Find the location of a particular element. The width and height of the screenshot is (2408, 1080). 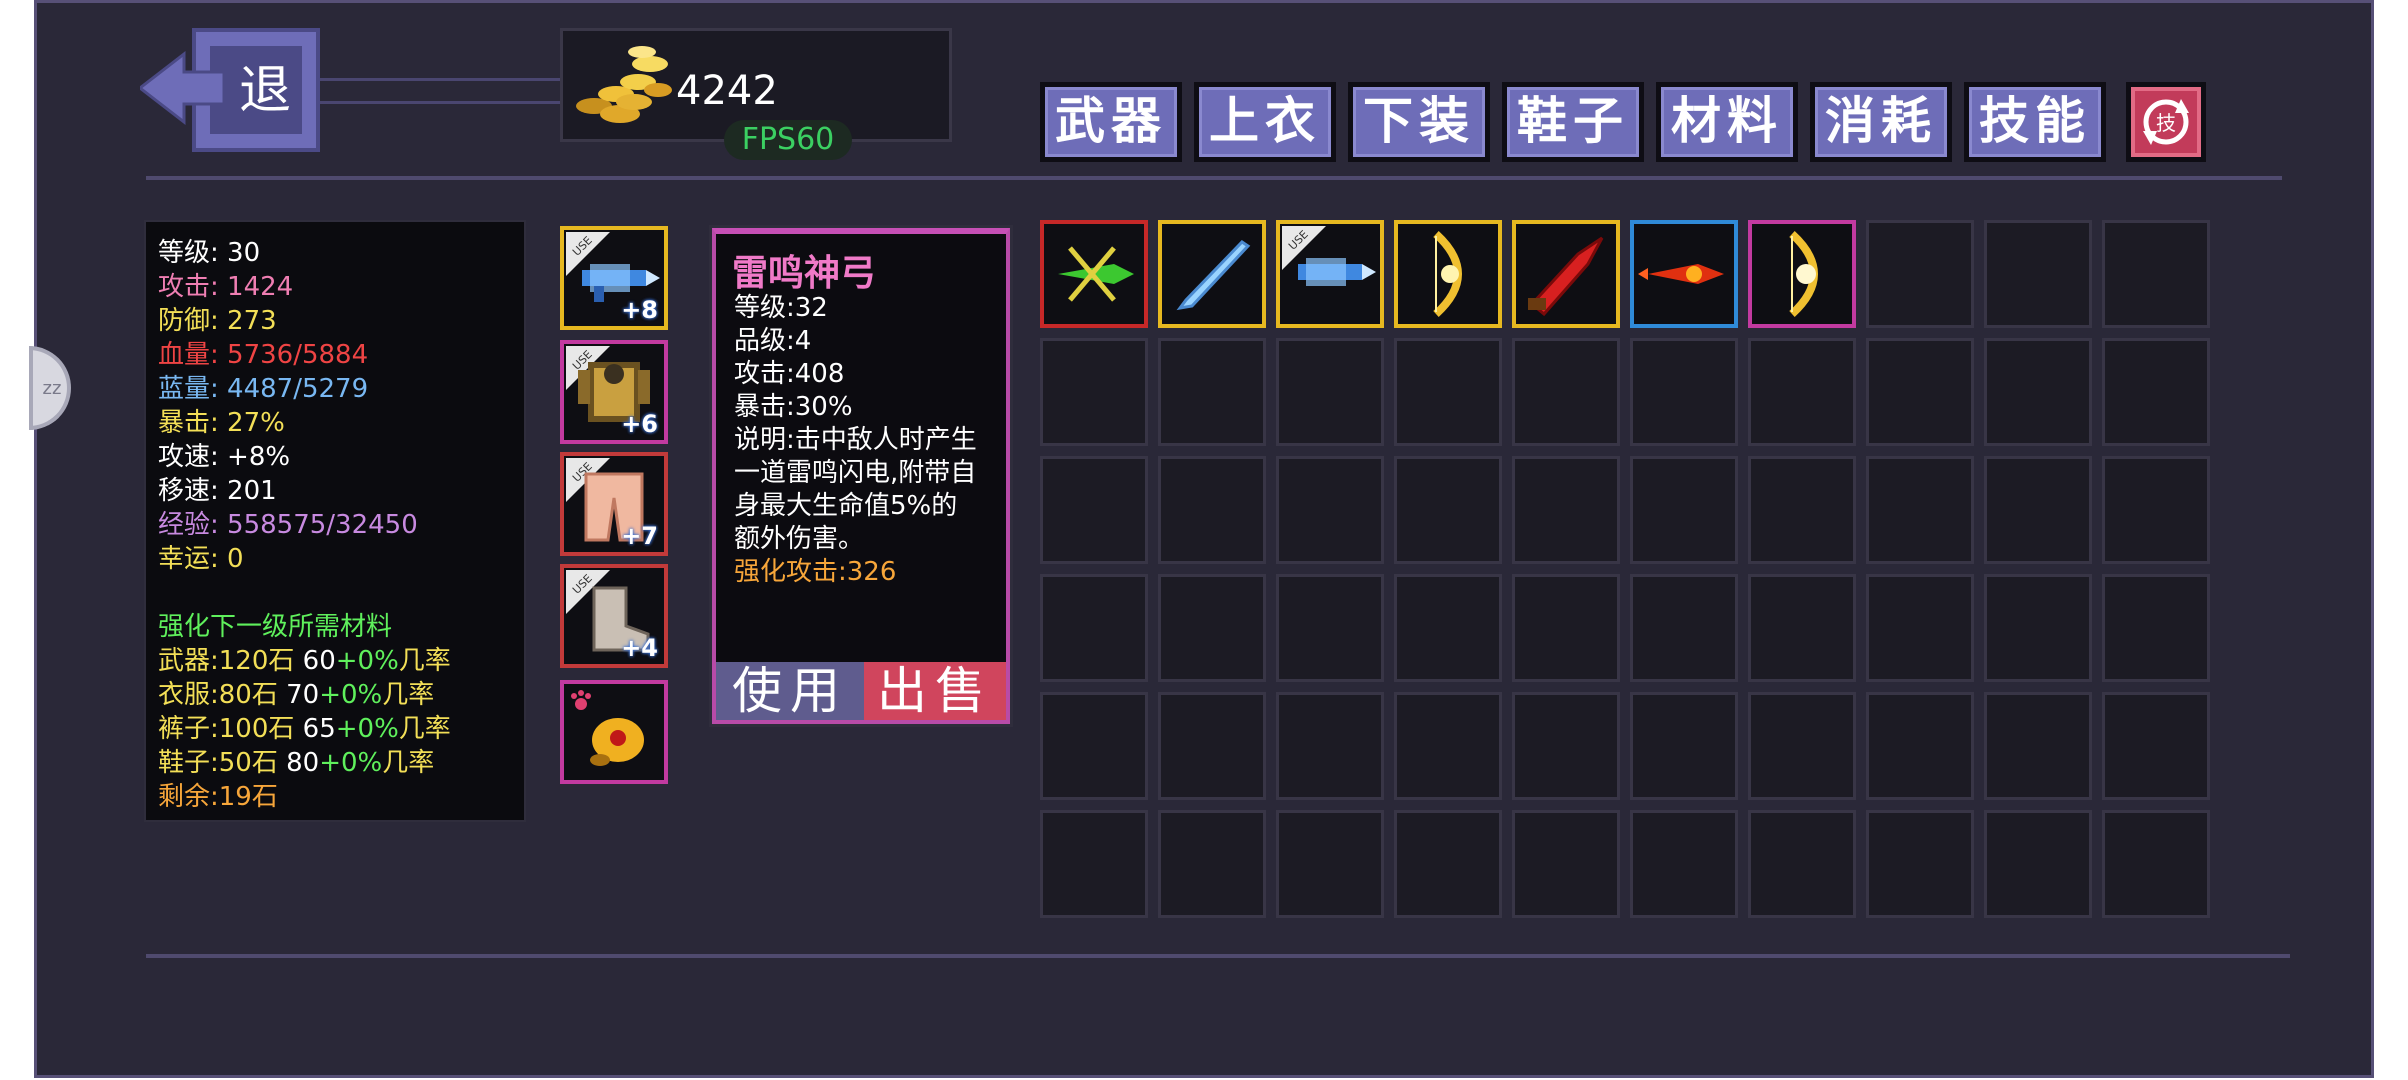

tab-shoes: 鞋子 is located at coordinates (1573, 122).